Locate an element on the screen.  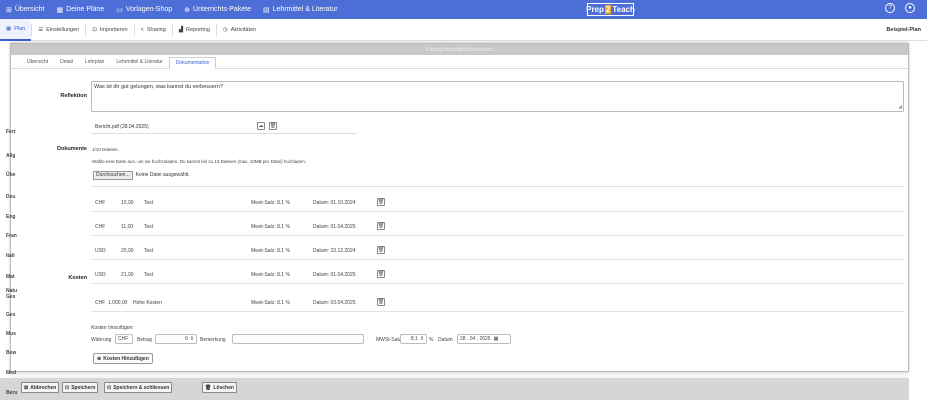
resize-handle-icon: ◢ is located at coordinates (900, 107).